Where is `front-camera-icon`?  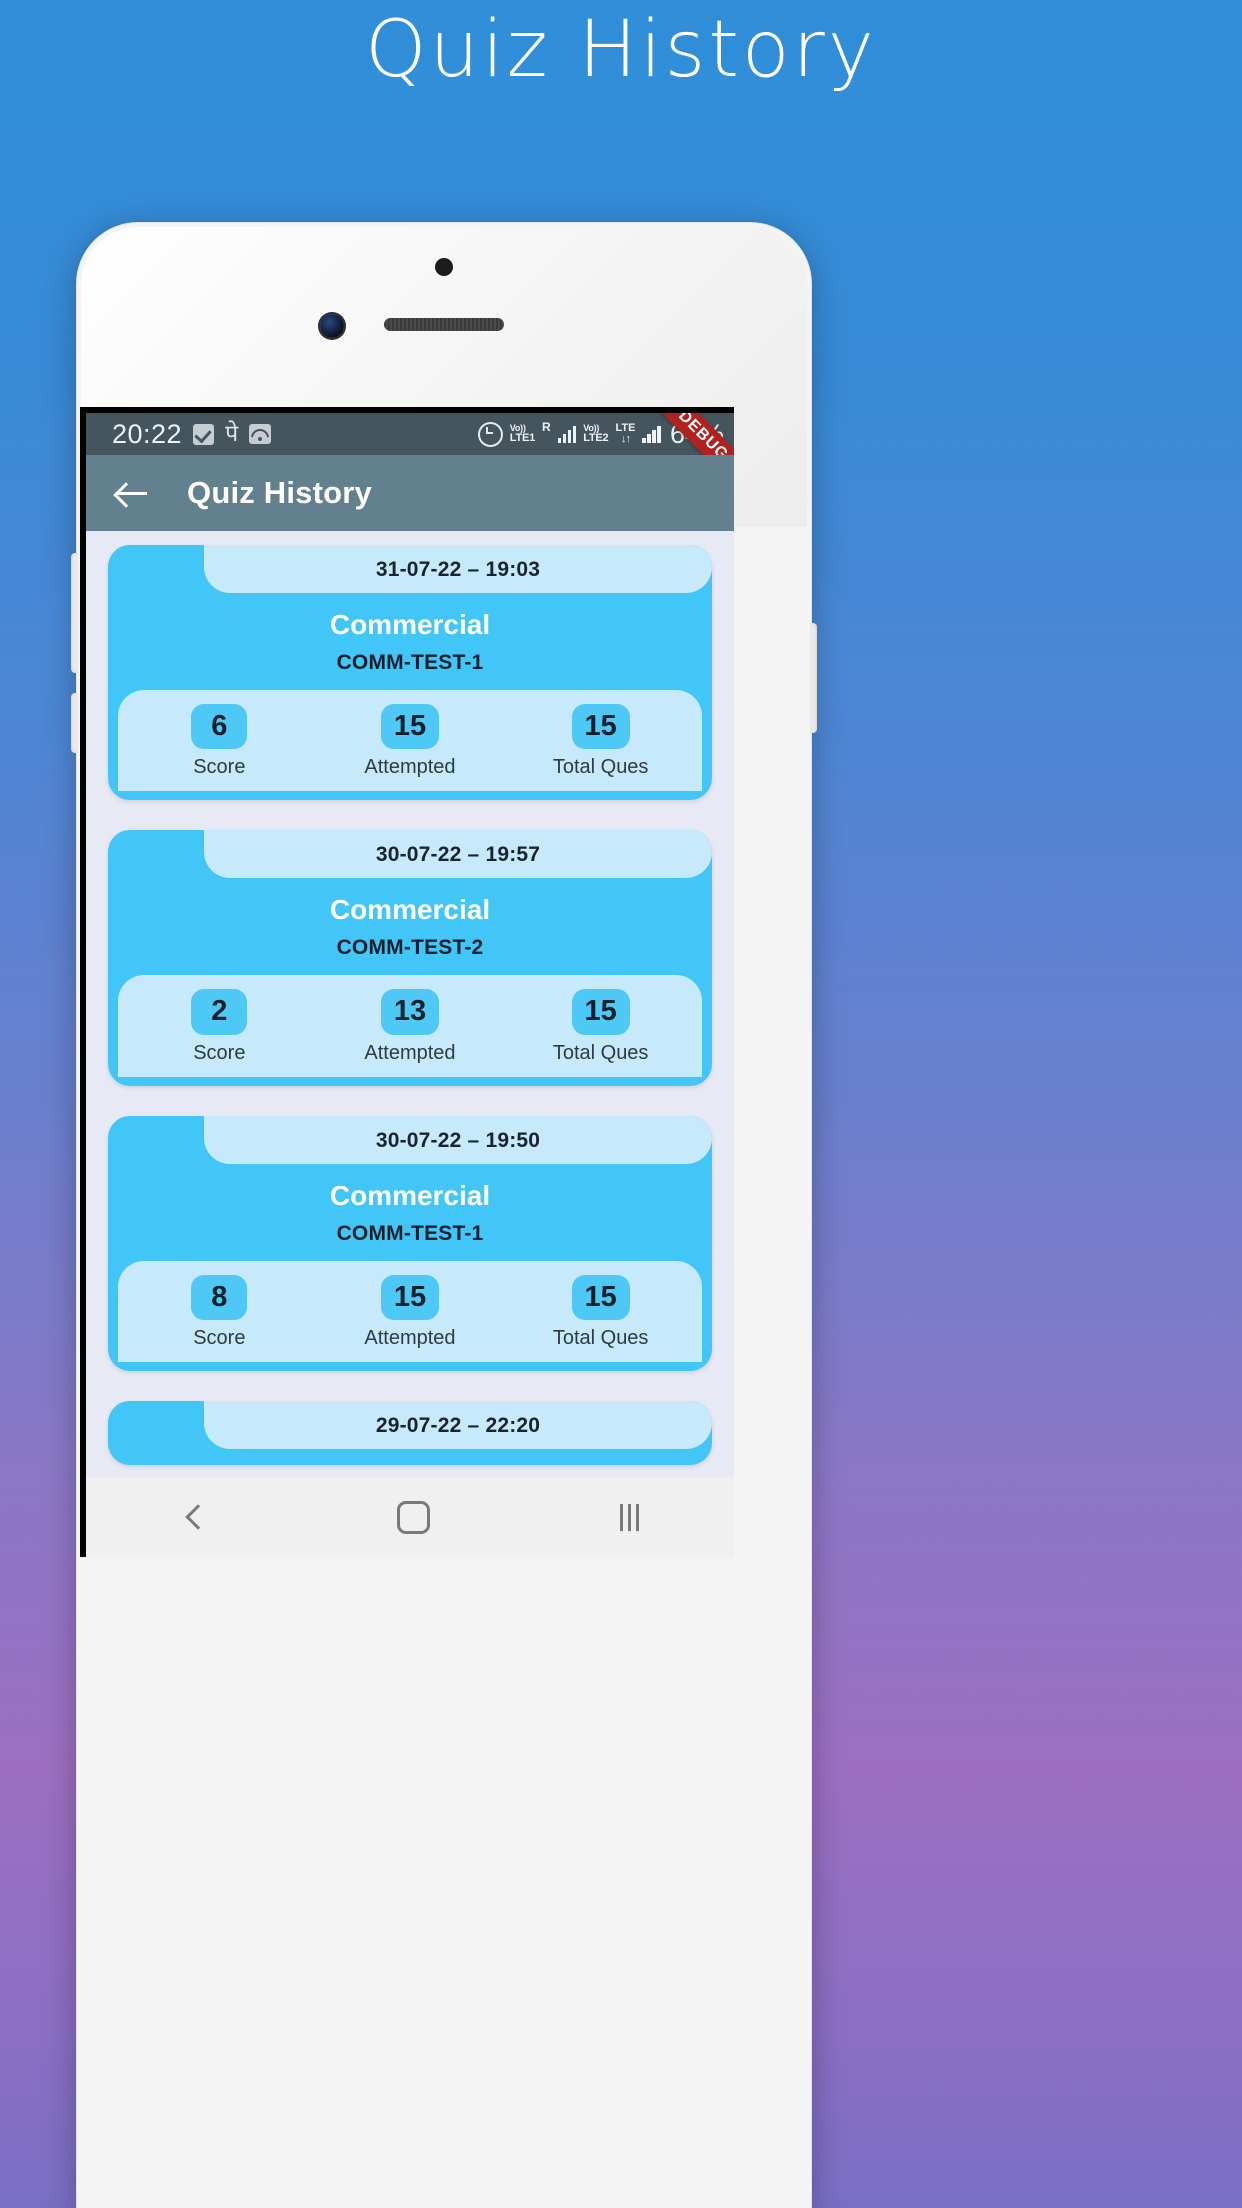
front-camera-icon is located at coordinates (332, 326).